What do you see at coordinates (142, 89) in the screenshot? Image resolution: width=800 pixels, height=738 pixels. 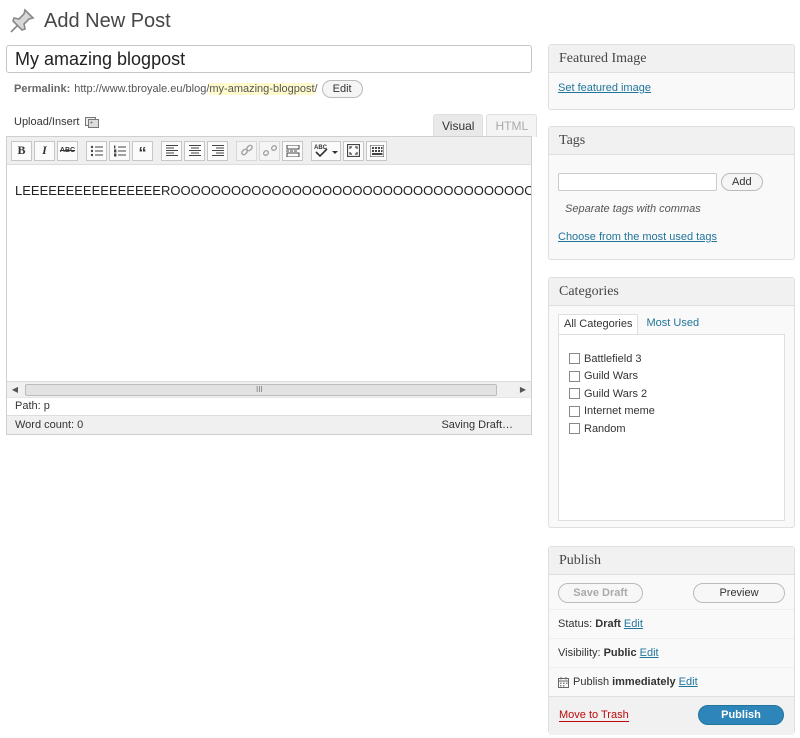 I see `permalink-base: http://www.tbroyale.eu/blog/` at bounding box center [142, 89].